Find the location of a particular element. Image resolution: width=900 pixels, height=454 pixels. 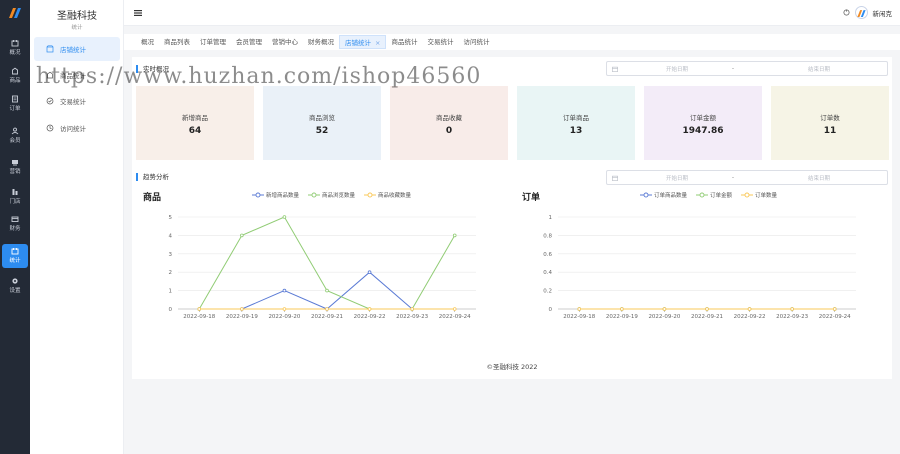

tab-6: 店铺统计 × is located at coordinates (363, 42).